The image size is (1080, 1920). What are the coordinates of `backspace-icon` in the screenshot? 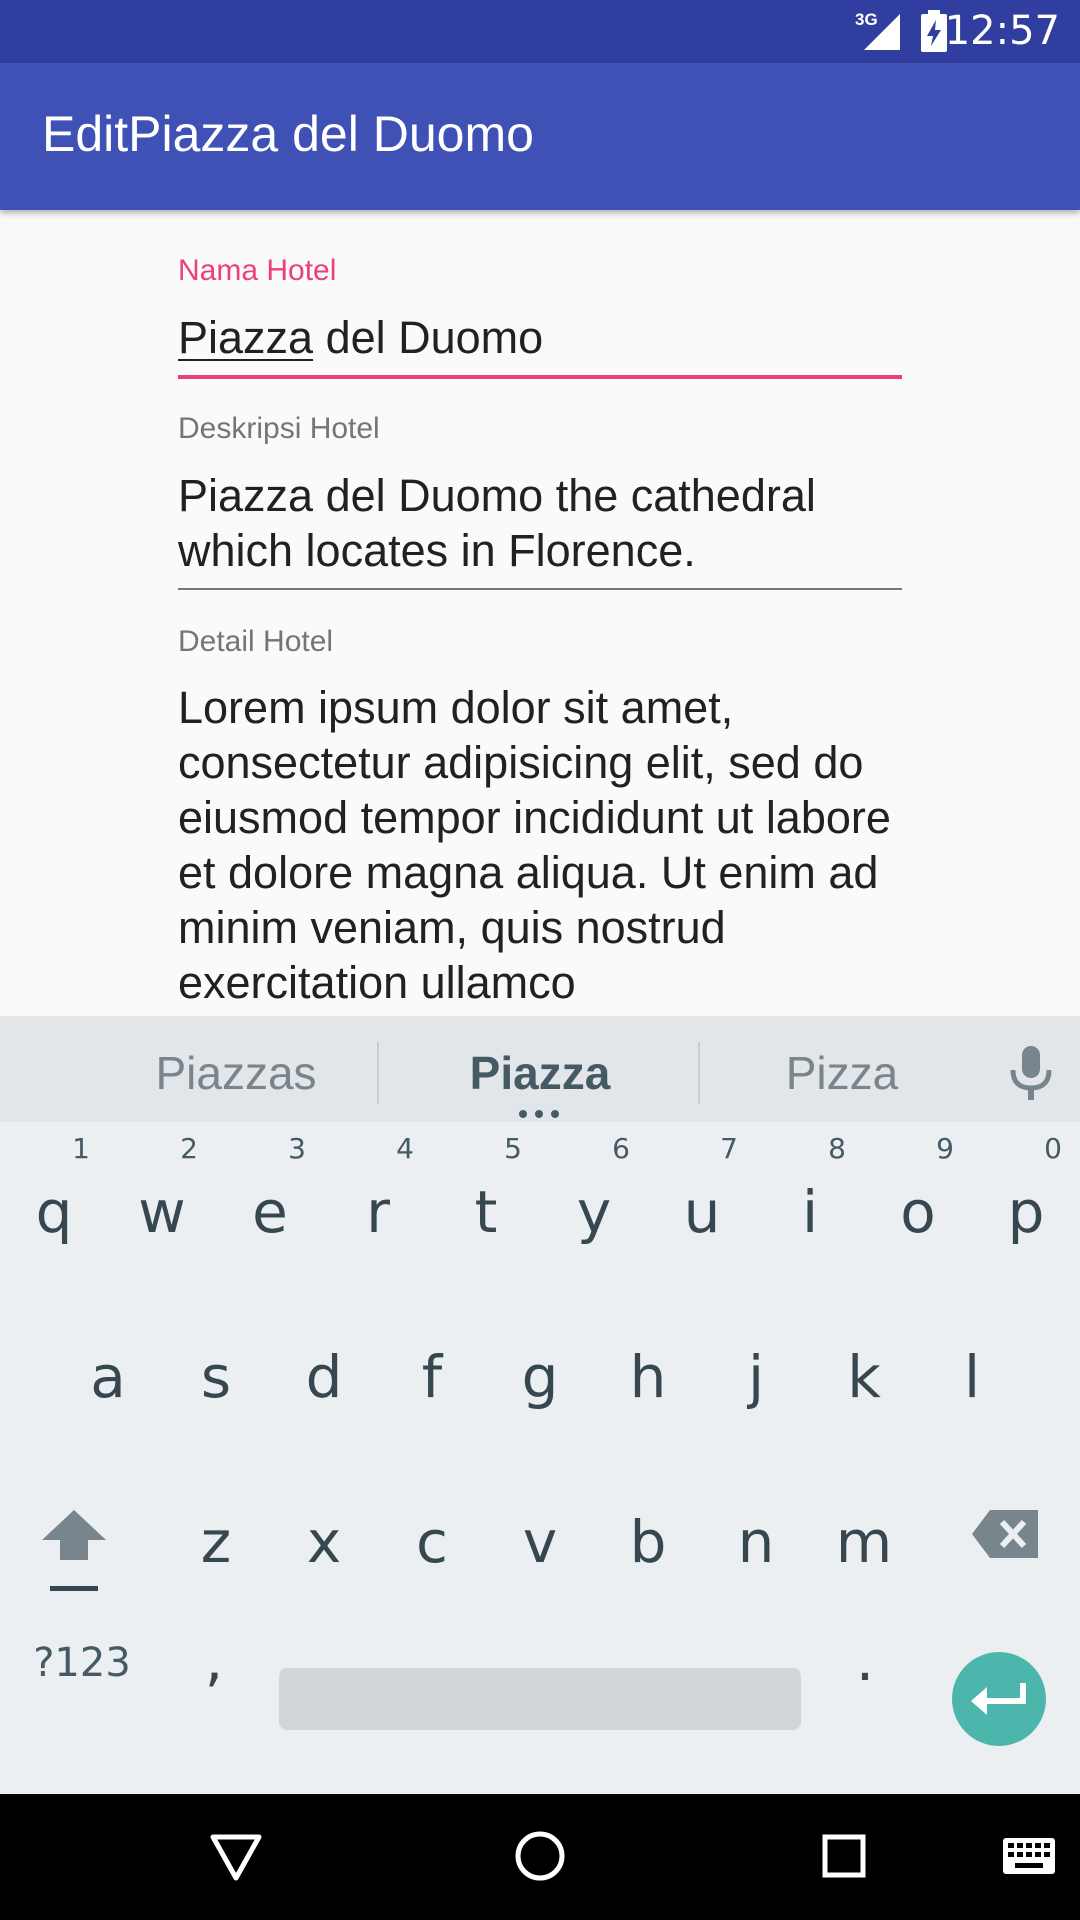 It's located at (1005, 1534).